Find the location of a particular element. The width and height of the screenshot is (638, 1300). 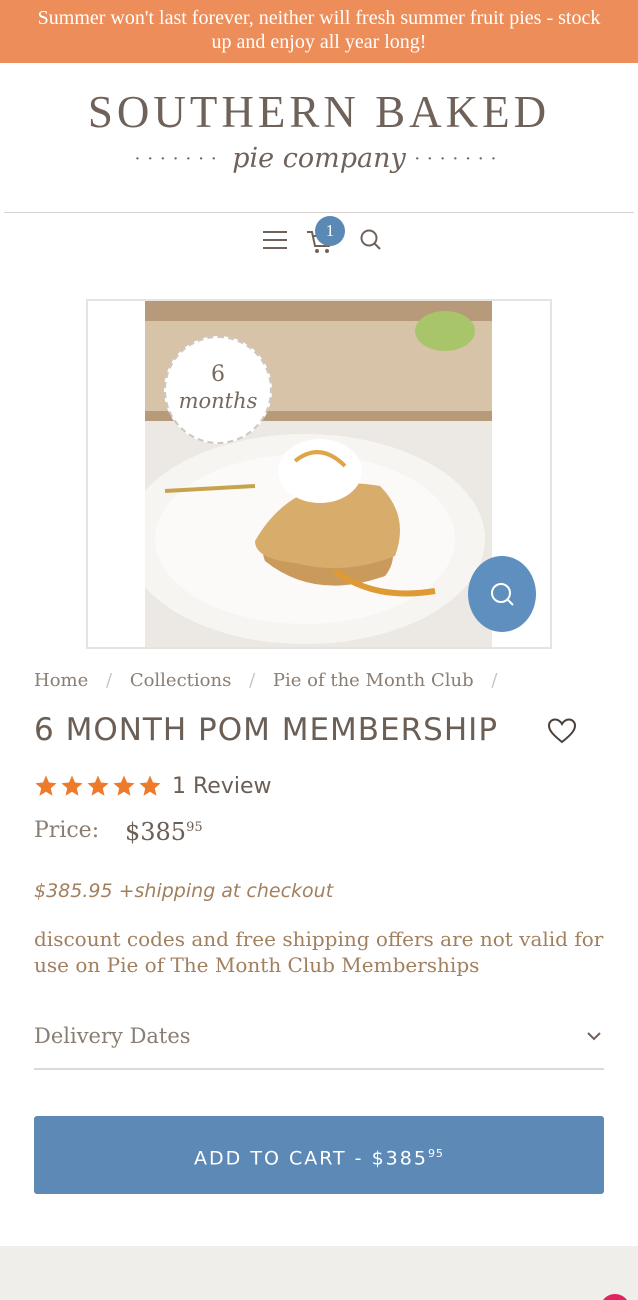

delivery-dates-accordion: Delivery Dates is located at coordinates (319, 1043).